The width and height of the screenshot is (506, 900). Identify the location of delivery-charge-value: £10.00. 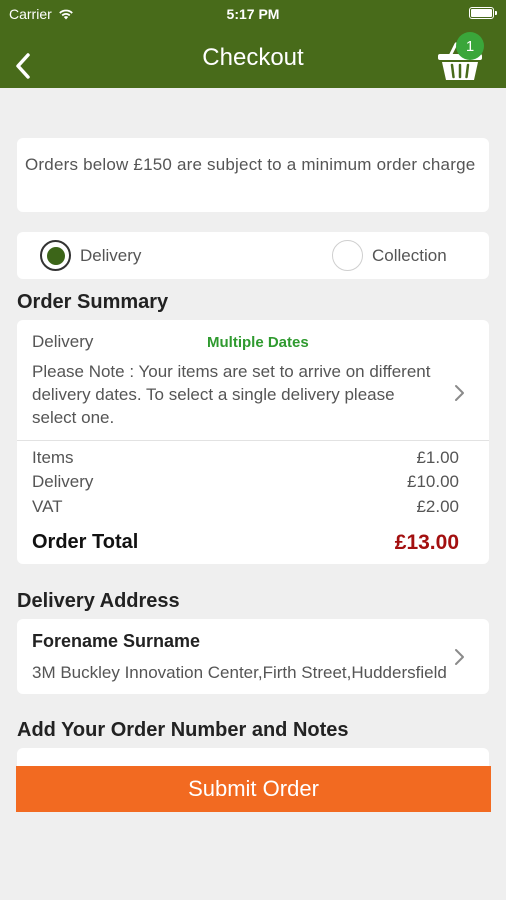
(433, 481).